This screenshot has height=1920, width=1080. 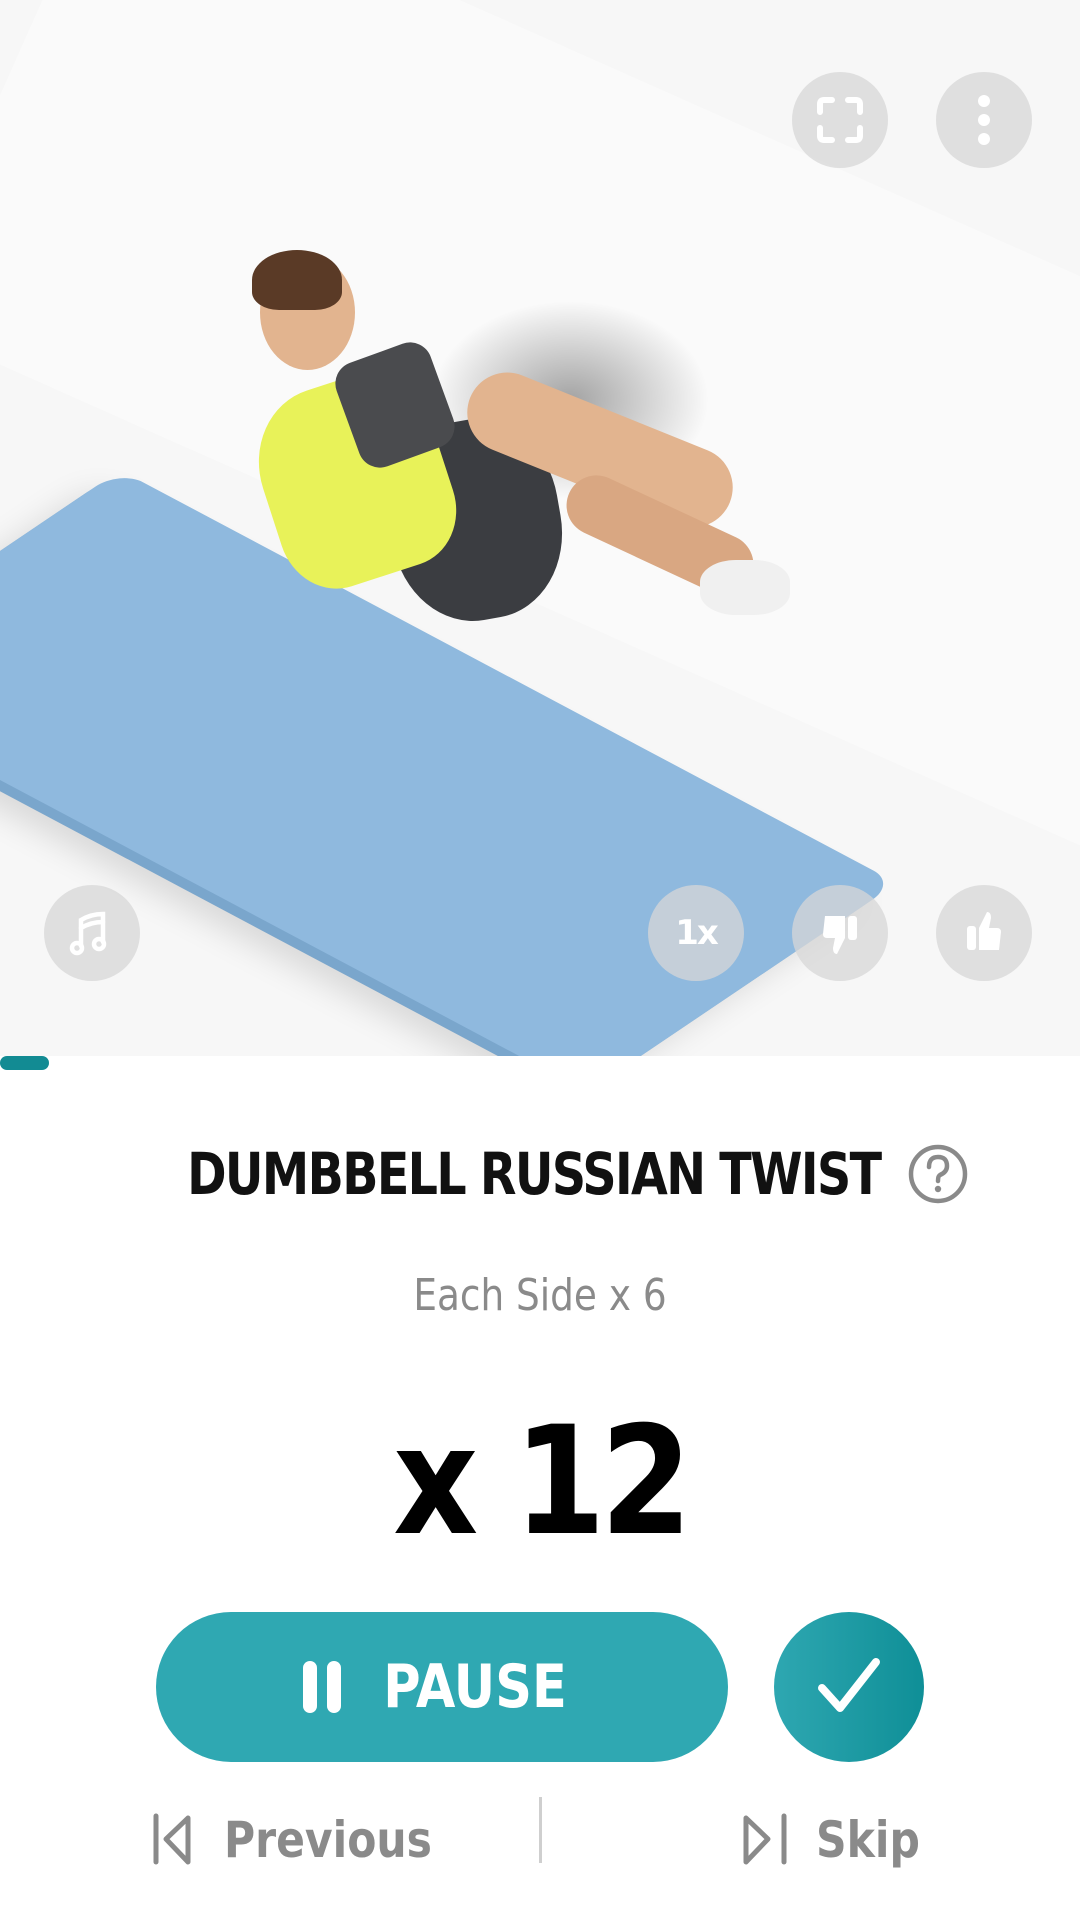 I want to click on exercise-progress-fill, so click(x=24, y=1063).